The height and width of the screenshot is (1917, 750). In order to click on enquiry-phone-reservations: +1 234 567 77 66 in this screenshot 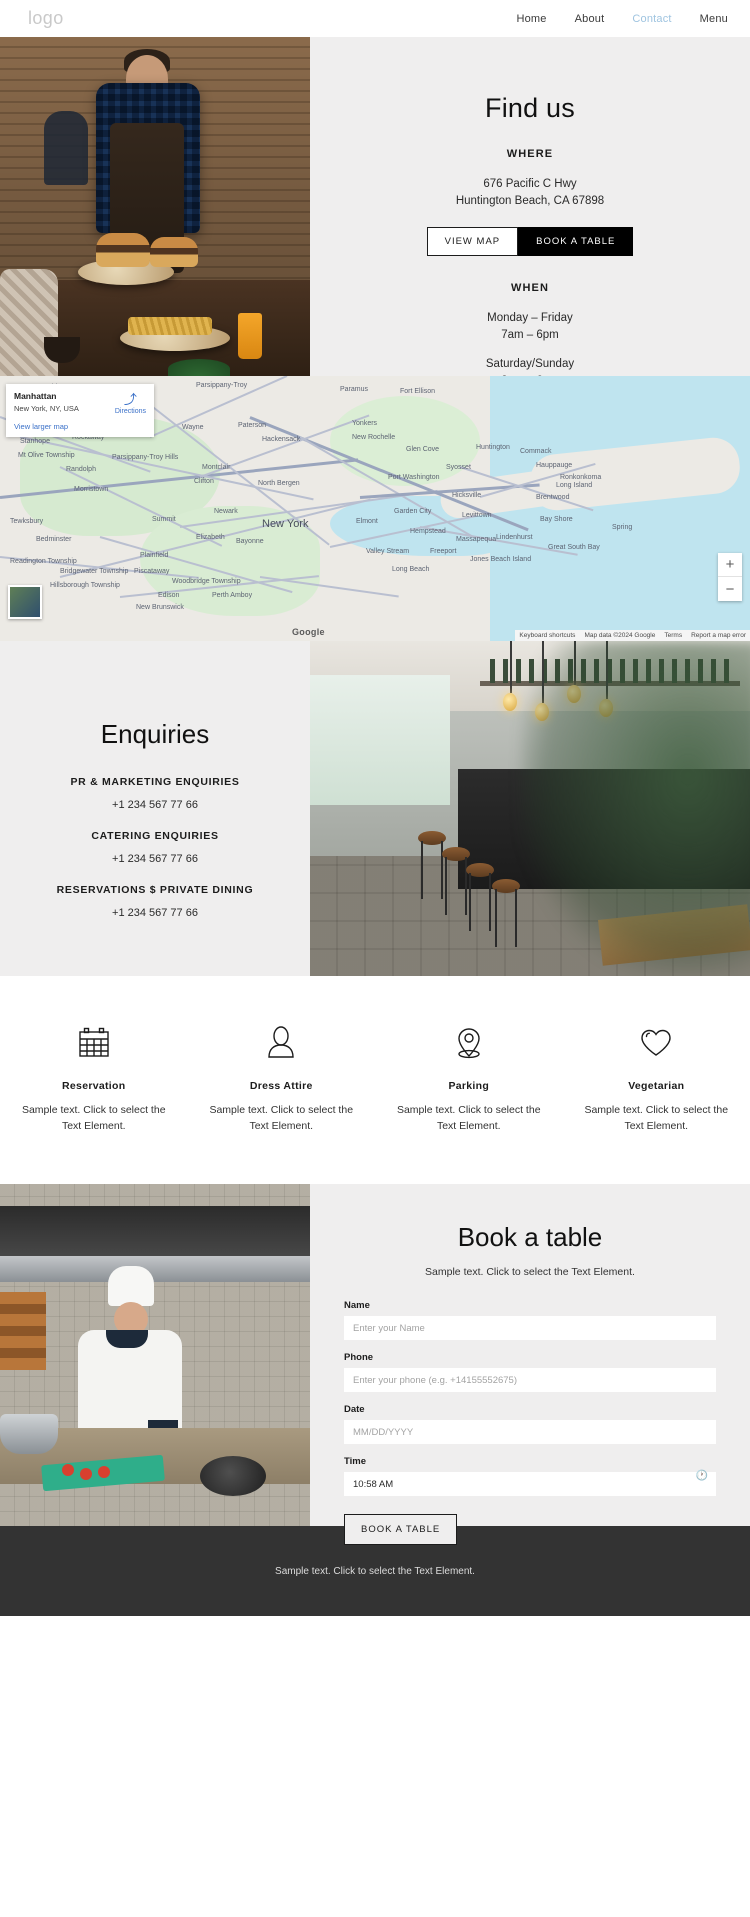, I will do `click(155, 913)`.